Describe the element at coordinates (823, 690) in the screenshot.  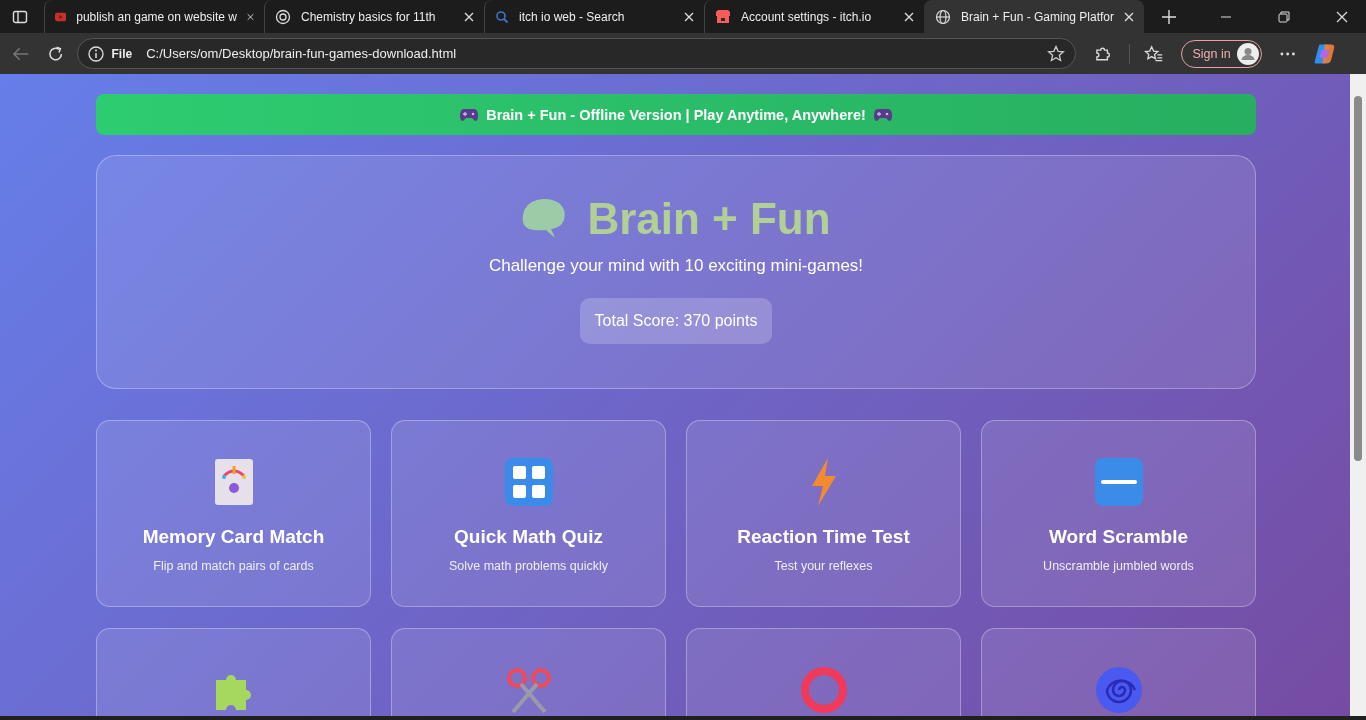
I see `ring-icon` at that location.